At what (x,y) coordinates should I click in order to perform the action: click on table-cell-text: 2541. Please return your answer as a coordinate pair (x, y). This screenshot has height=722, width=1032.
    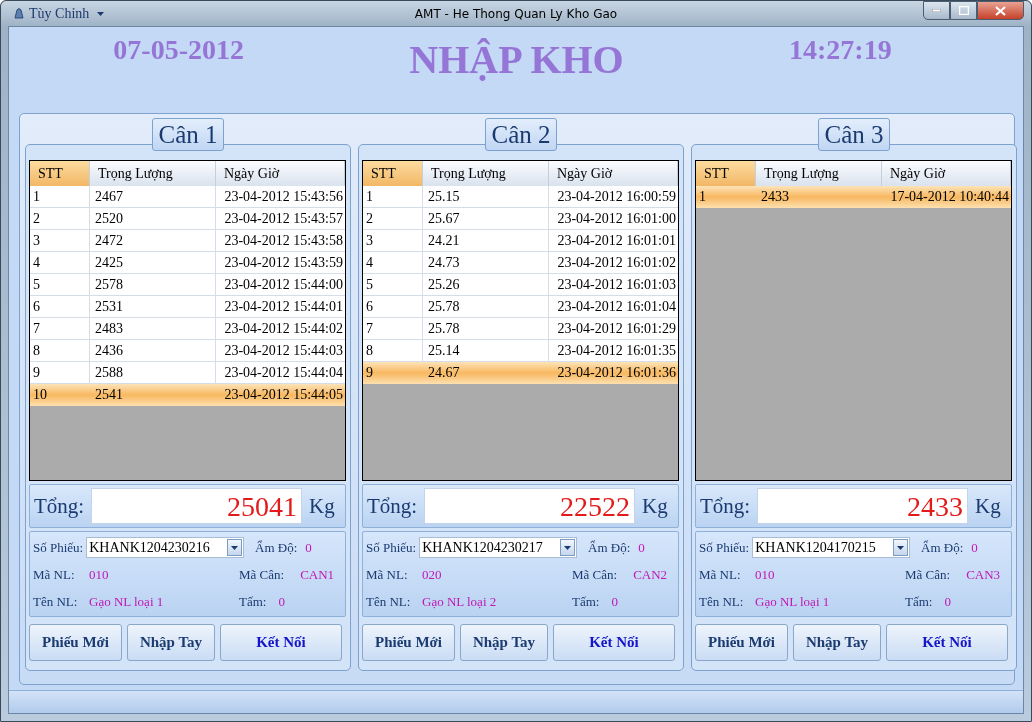
    Looking at the image, I should click on (109, 395).